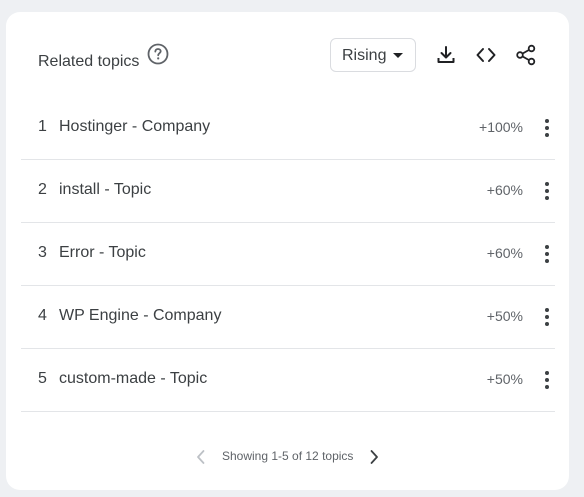  I want to click on item-value: +100%, so click(501, 127).